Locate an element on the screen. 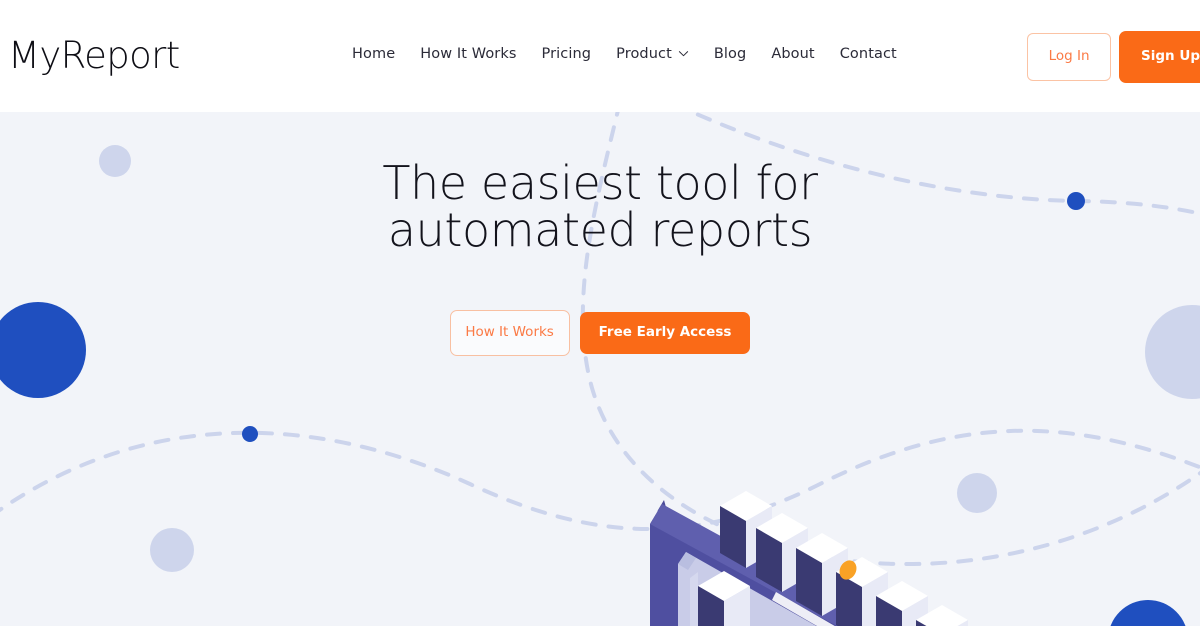  nav-item-contact: Contact is located at coordinates (881, 54).